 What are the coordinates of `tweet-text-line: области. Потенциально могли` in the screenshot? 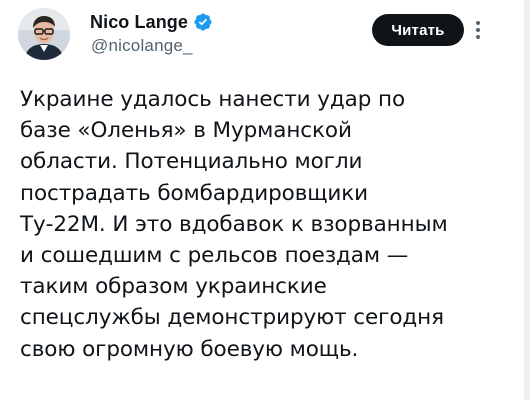 It's located at (191, 162).